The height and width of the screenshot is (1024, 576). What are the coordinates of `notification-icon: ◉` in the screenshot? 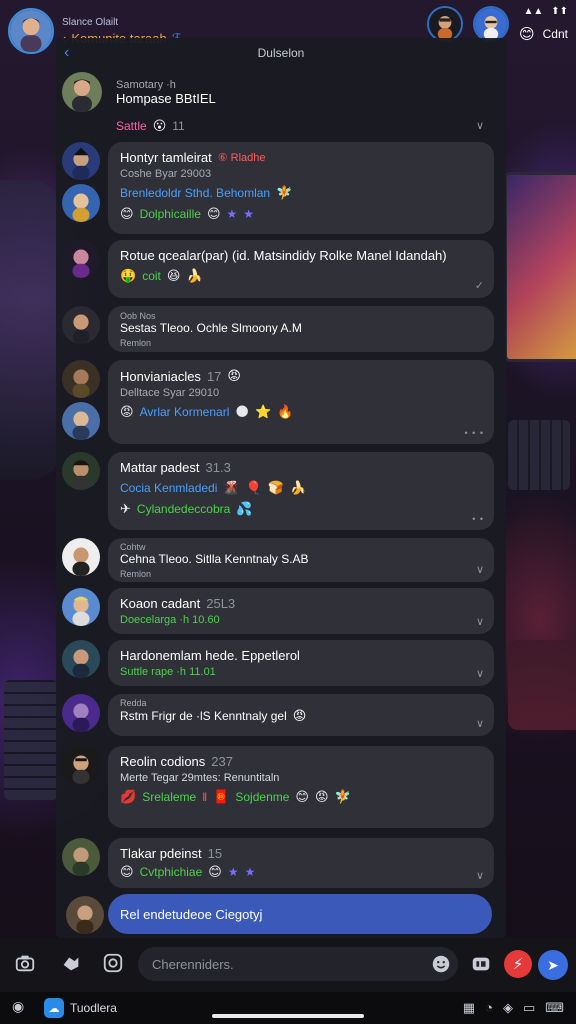 It's located at (18, 1006).